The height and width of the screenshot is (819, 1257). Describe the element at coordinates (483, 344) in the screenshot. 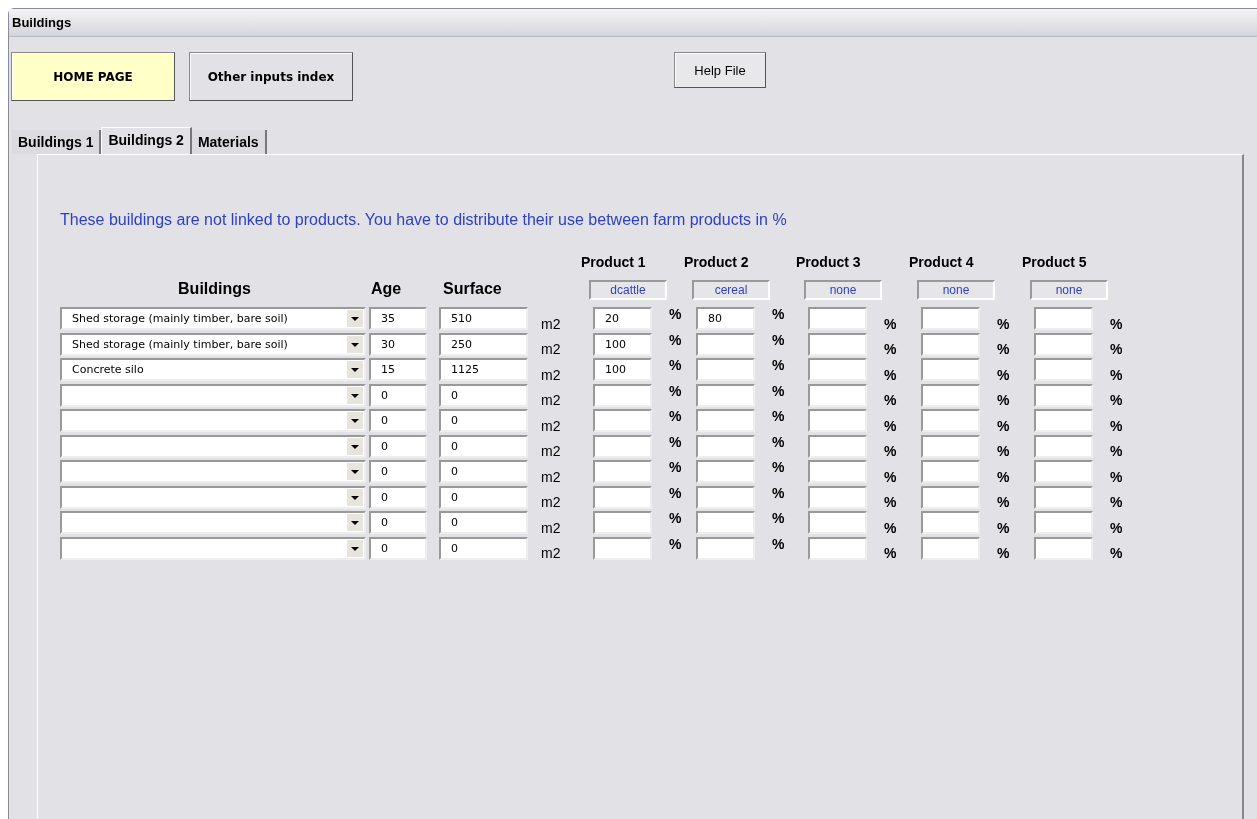

I see `surface-field: 250` at that location.